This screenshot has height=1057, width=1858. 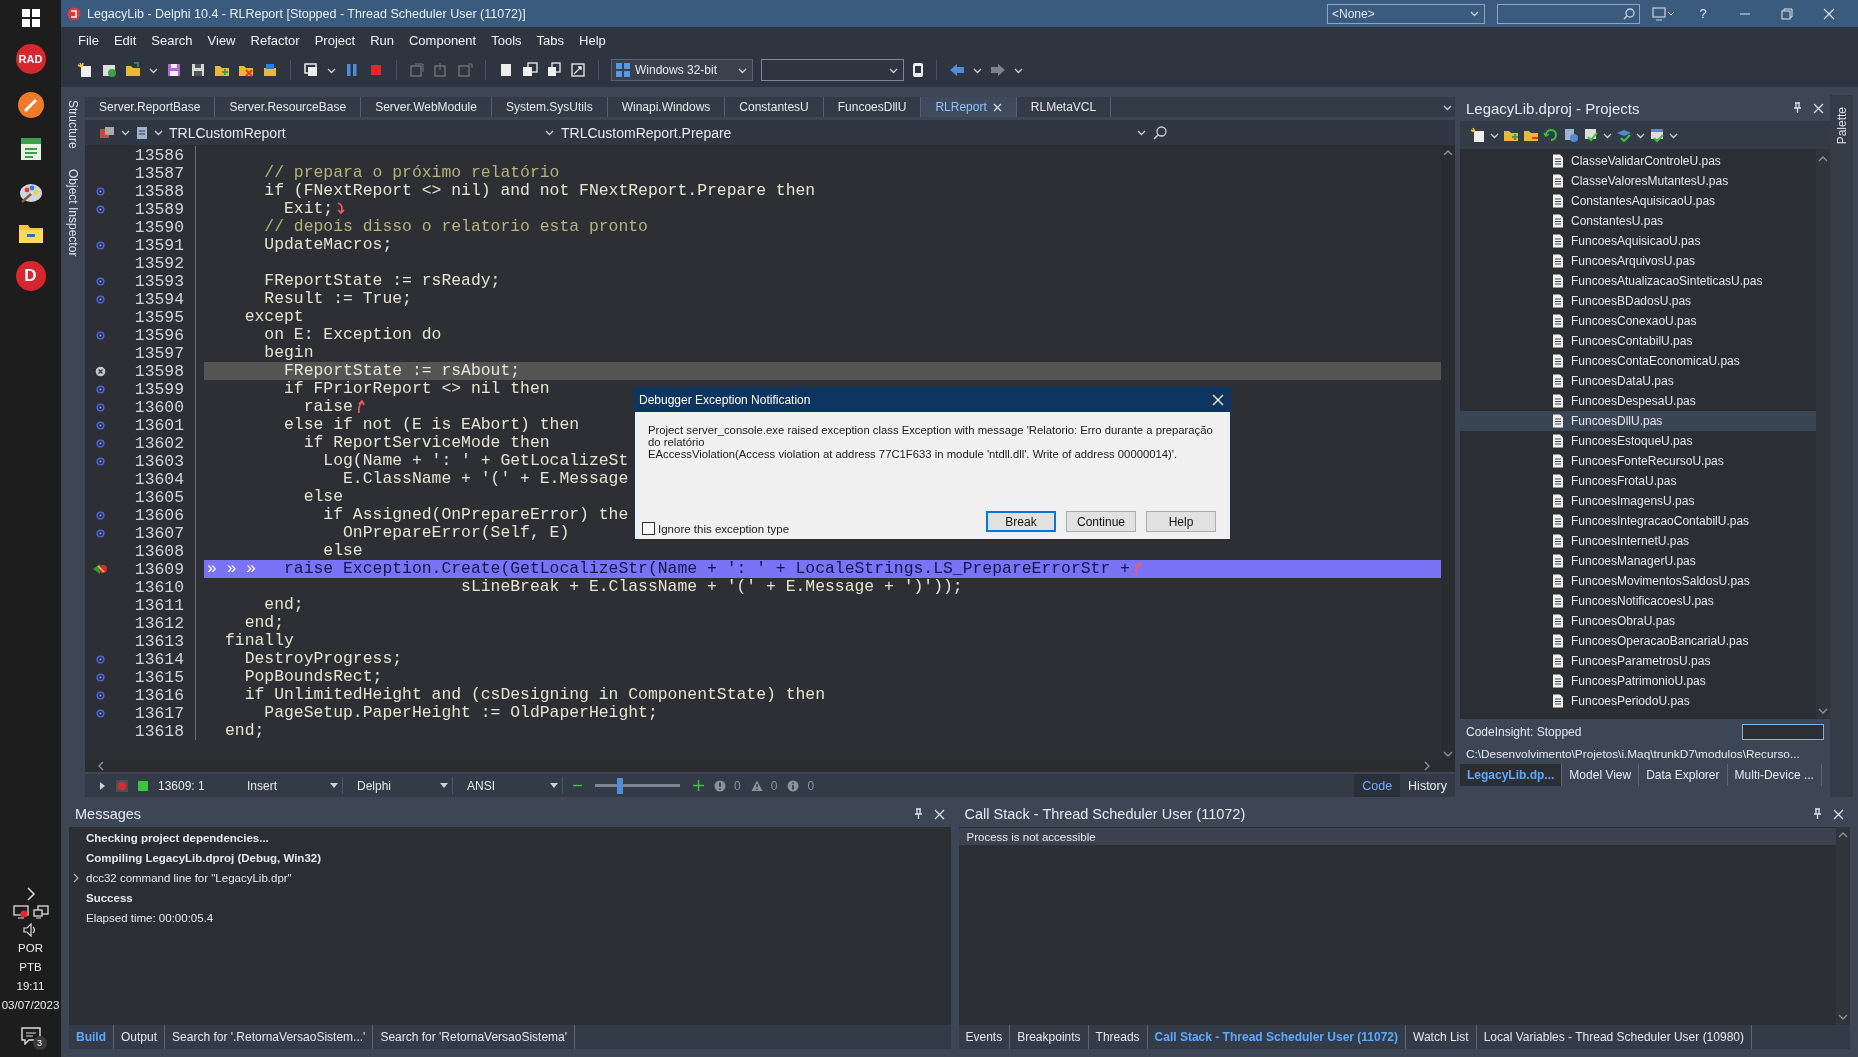 I want to click on tree-item: FuncoesAquisicaoU.pas, so click(x=1638, y=241).